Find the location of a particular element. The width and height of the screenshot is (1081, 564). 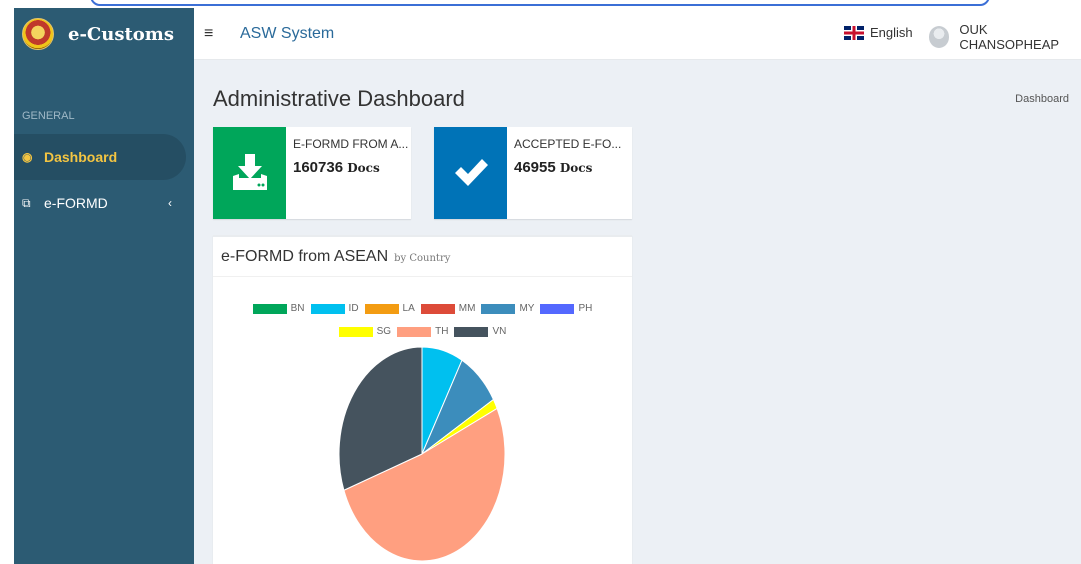

stat-box-eformd-from-asean: E-FORMD FROM A... 160736 Docs is located at coordinates (312, 173).